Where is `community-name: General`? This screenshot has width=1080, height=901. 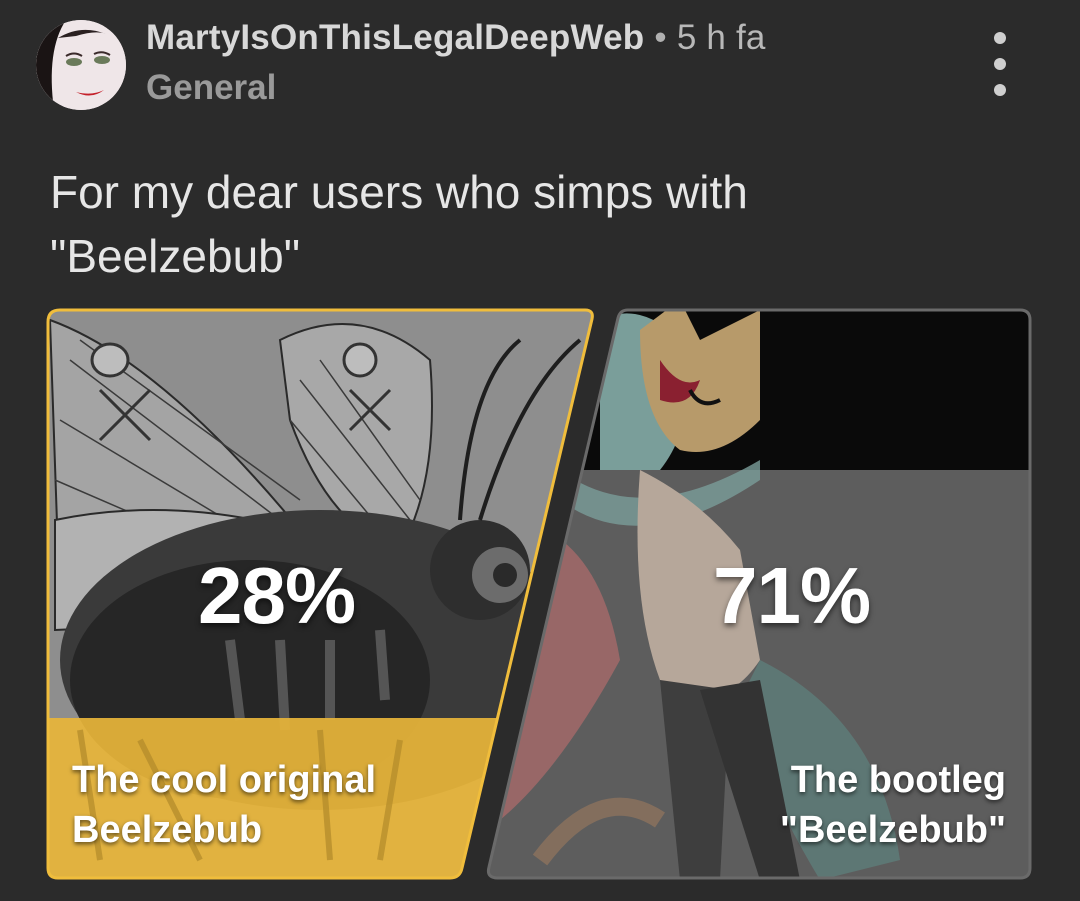
community-name: General is located at coordinates (211, 88).